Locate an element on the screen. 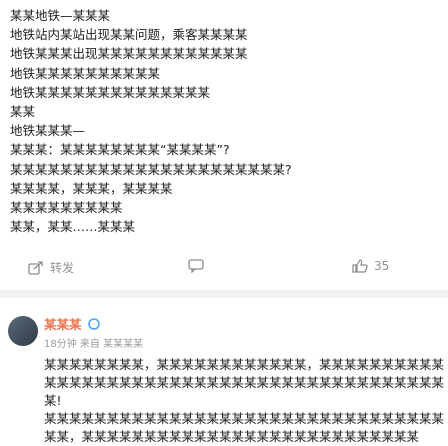 The width and height of the screenshot is (448, 446). post-line: 某某某某某某某某某某某某某某某某某某某某某某? is located at coordinates (151, 169).